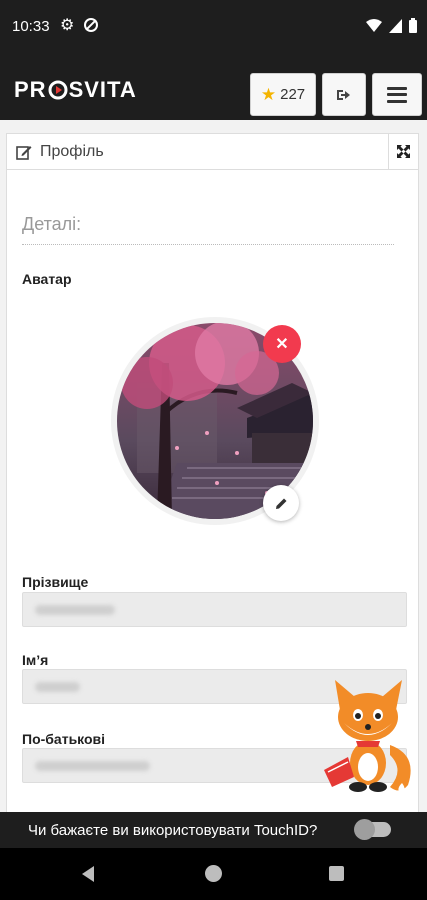 The image size is (427, 900). What do you see at coordinates (75, 90) in the screenshot?
I see `prosvita-logo: PR SVITA` at bounding box center [75, 90].